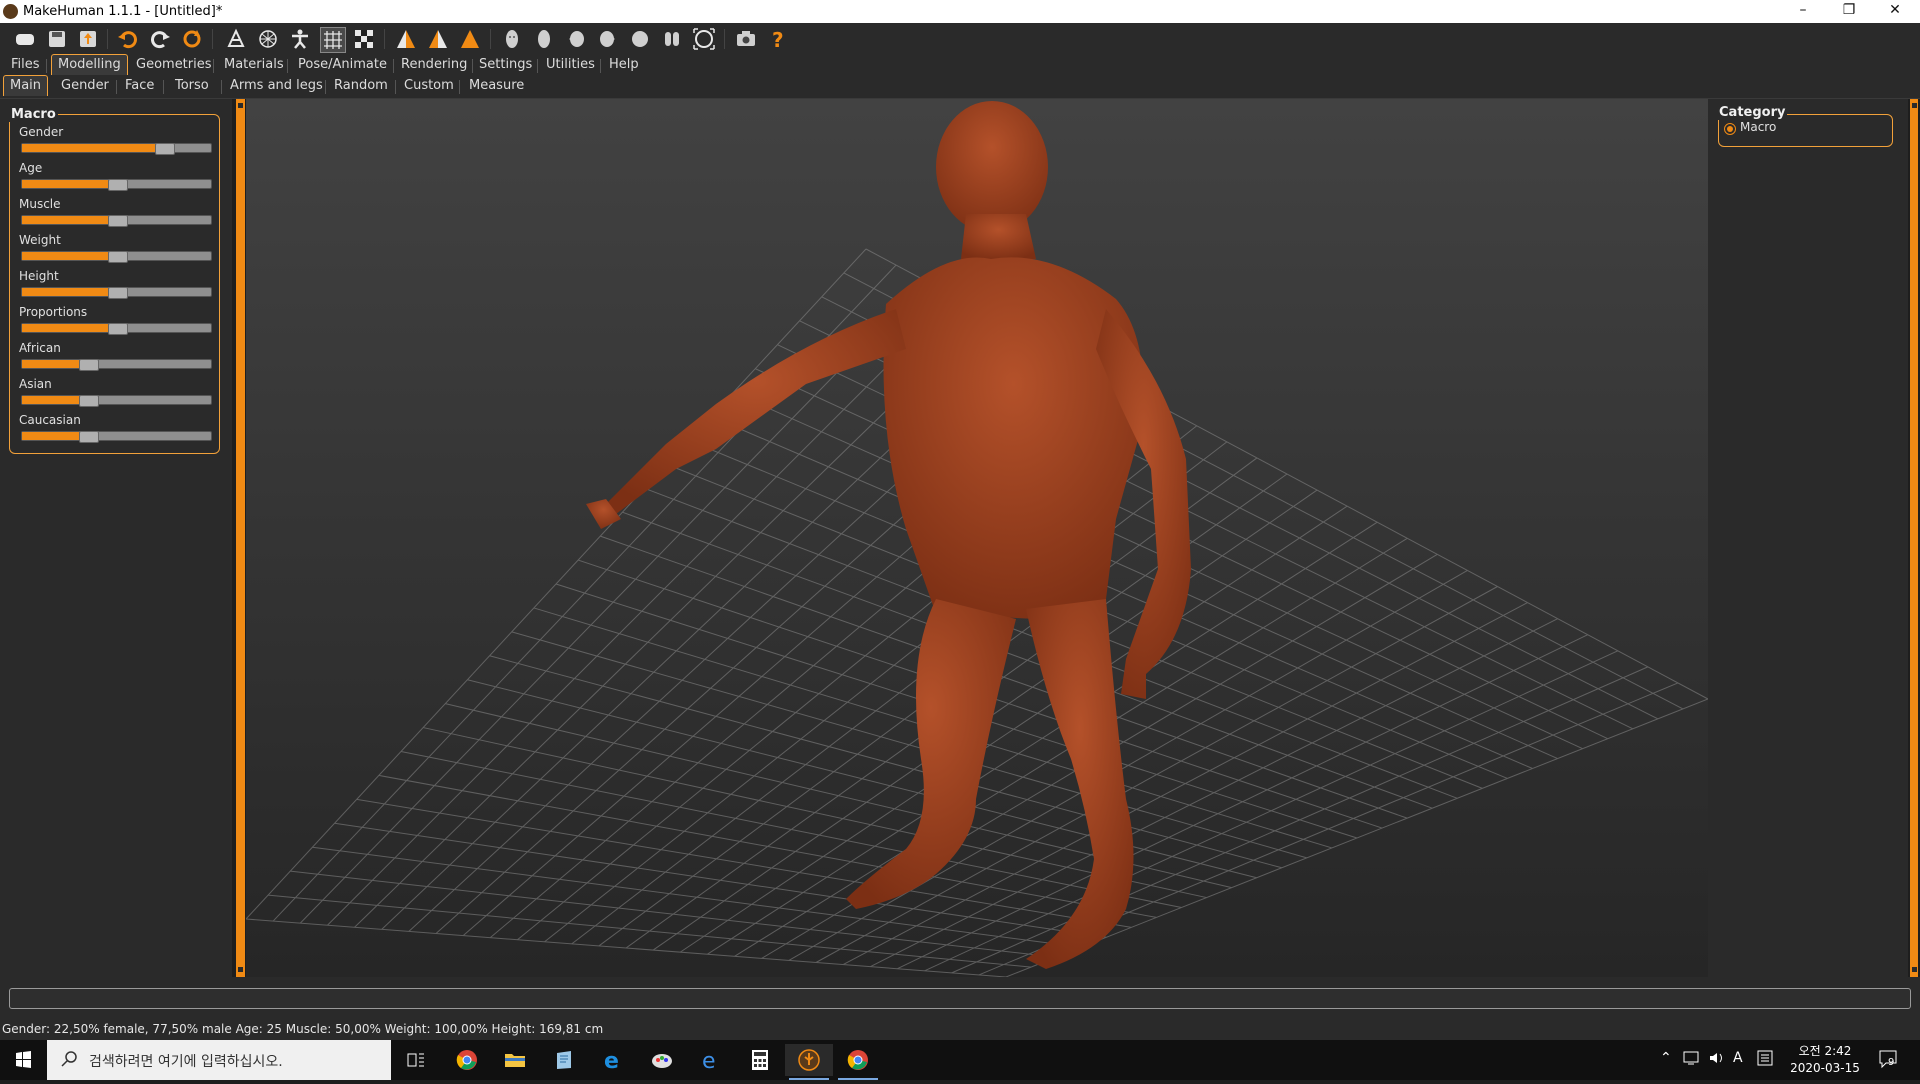  I want to click on minimize-button: –, so click(1803, 11).